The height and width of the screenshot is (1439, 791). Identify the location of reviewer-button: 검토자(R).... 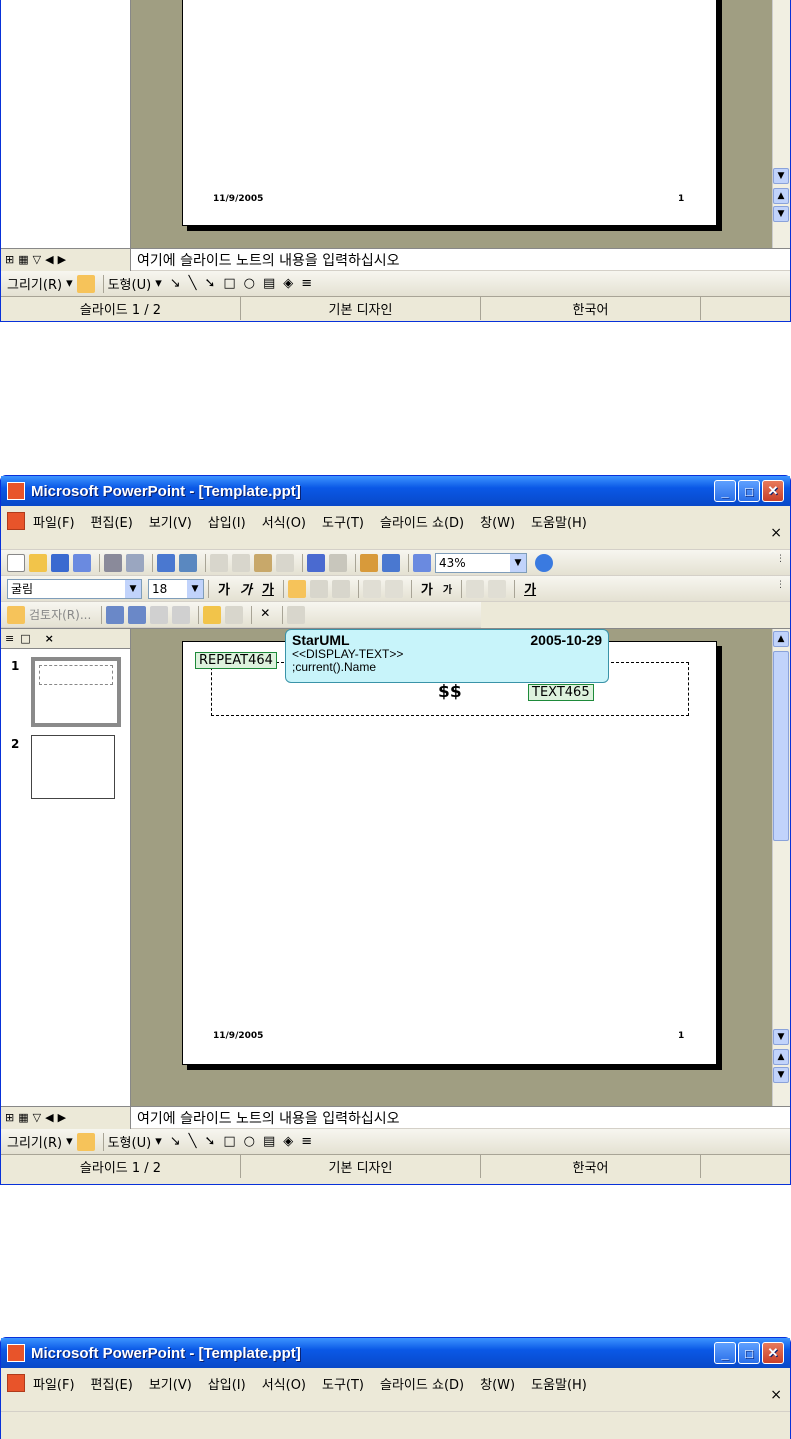
(60, 614).